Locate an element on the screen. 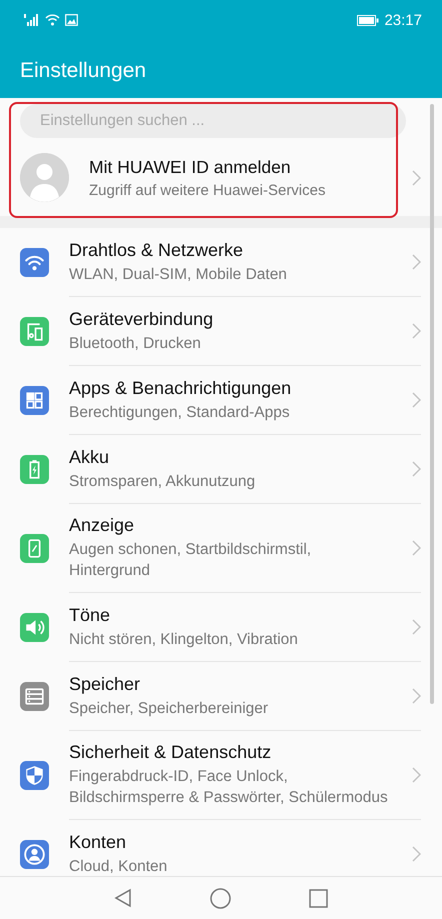 The width and height of the screenshot is (442, 919). setting-row: Anzeige Augen schonen, Startbildschirmstil, Hintergrund is located at coordinates (221, 548).